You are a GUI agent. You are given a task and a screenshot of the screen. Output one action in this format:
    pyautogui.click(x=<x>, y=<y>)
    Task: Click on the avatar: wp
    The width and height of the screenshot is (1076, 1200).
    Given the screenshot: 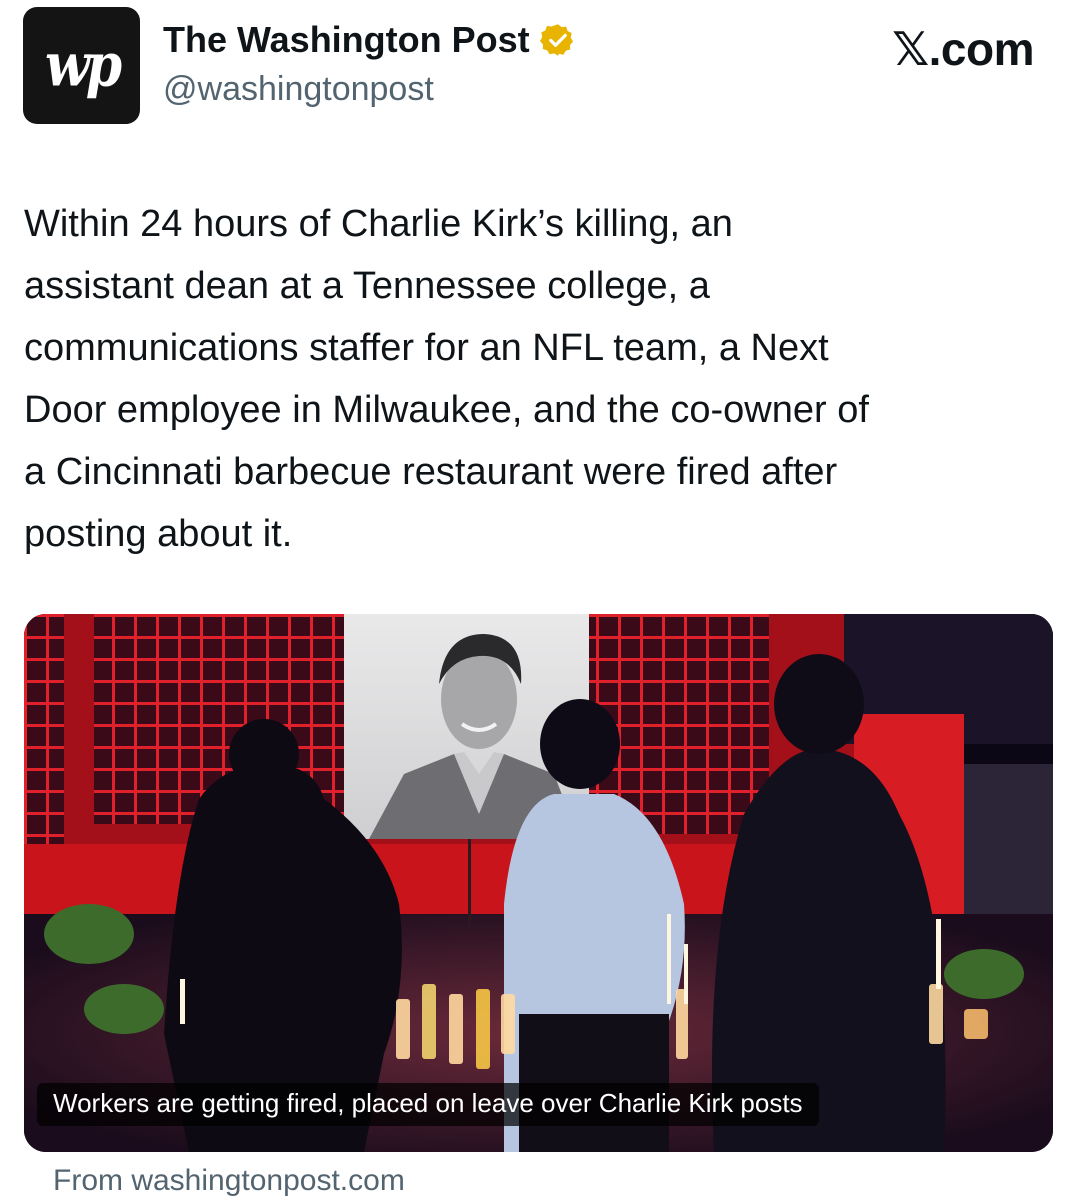 What is the action you would take?
    pyautogui.click(x=81, y=65)
    